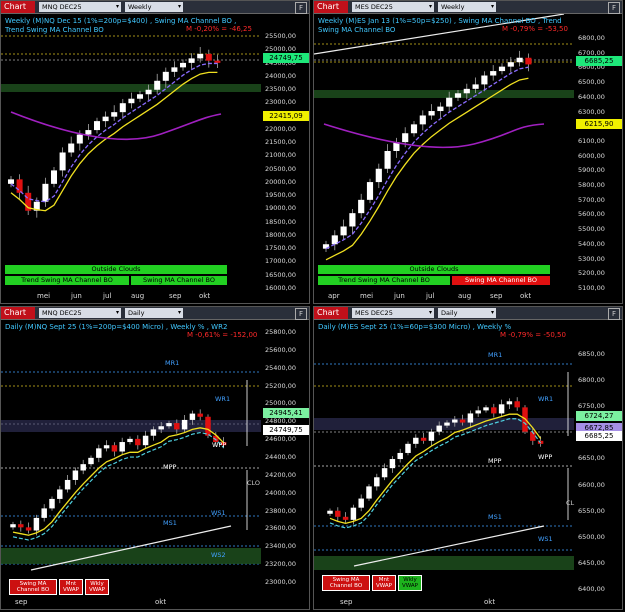  I want to click on time-axis: apr mei jun jul aug sep okt, so click(444, 297).